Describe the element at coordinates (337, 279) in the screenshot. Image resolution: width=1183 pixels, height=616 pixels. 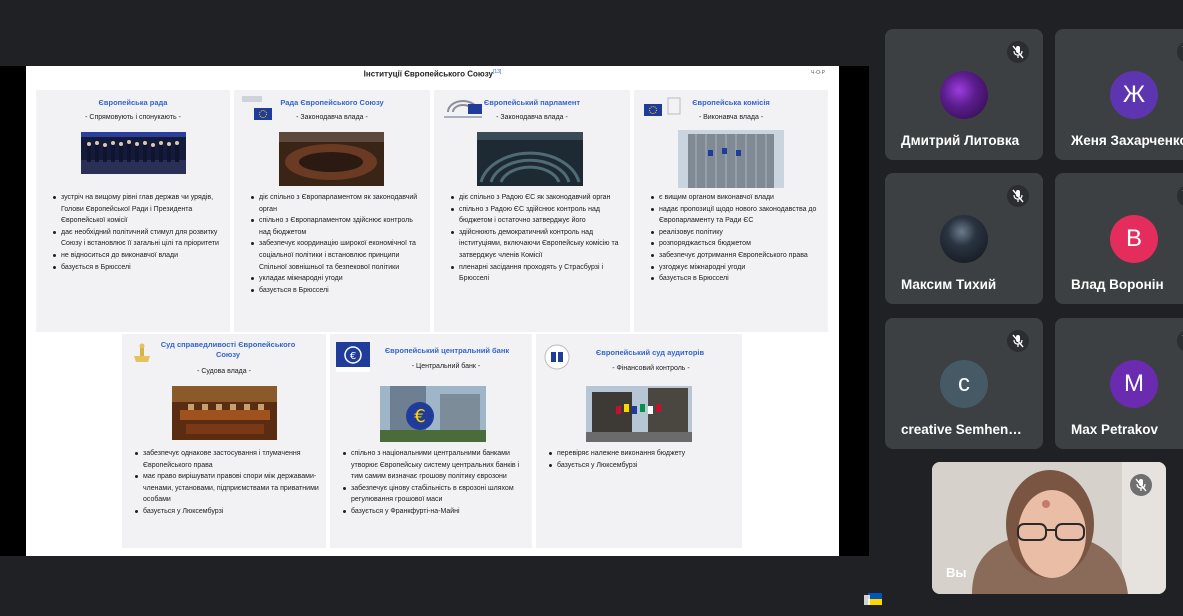
I see `list-item: укладає міжнародні угоди` at that location.